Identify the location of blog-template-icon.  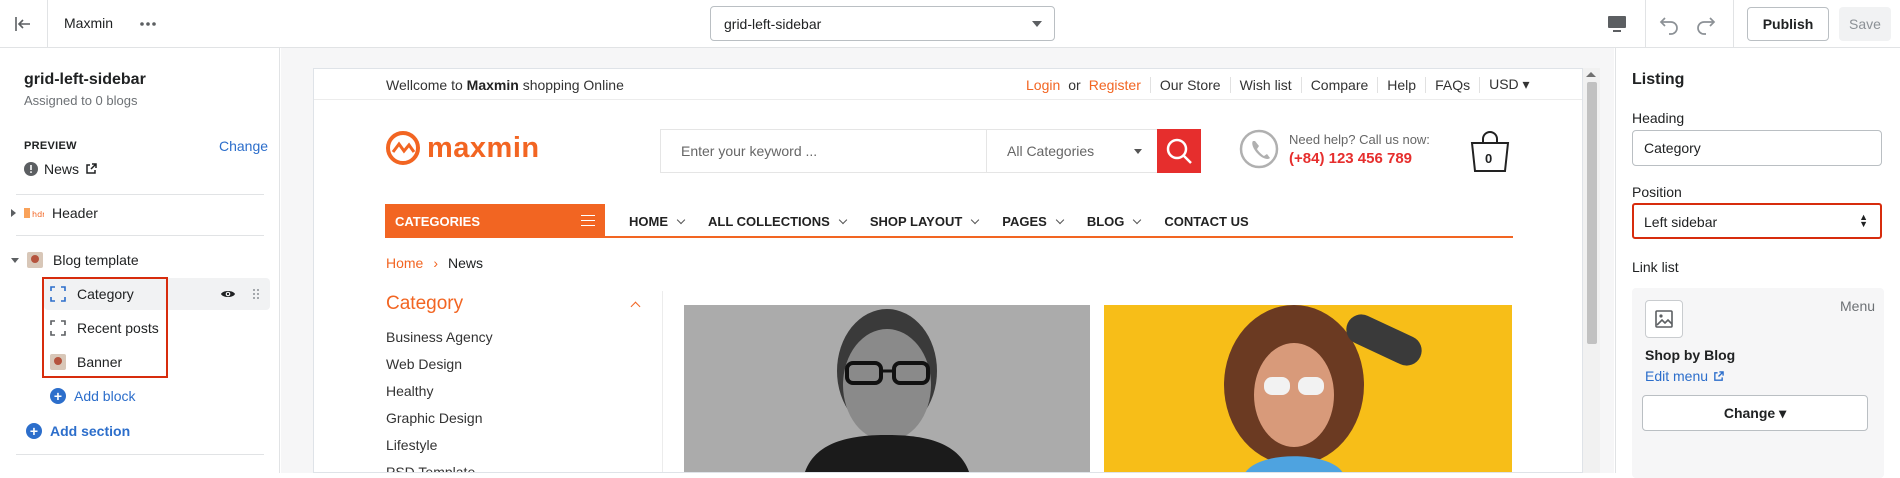
(35, 260).